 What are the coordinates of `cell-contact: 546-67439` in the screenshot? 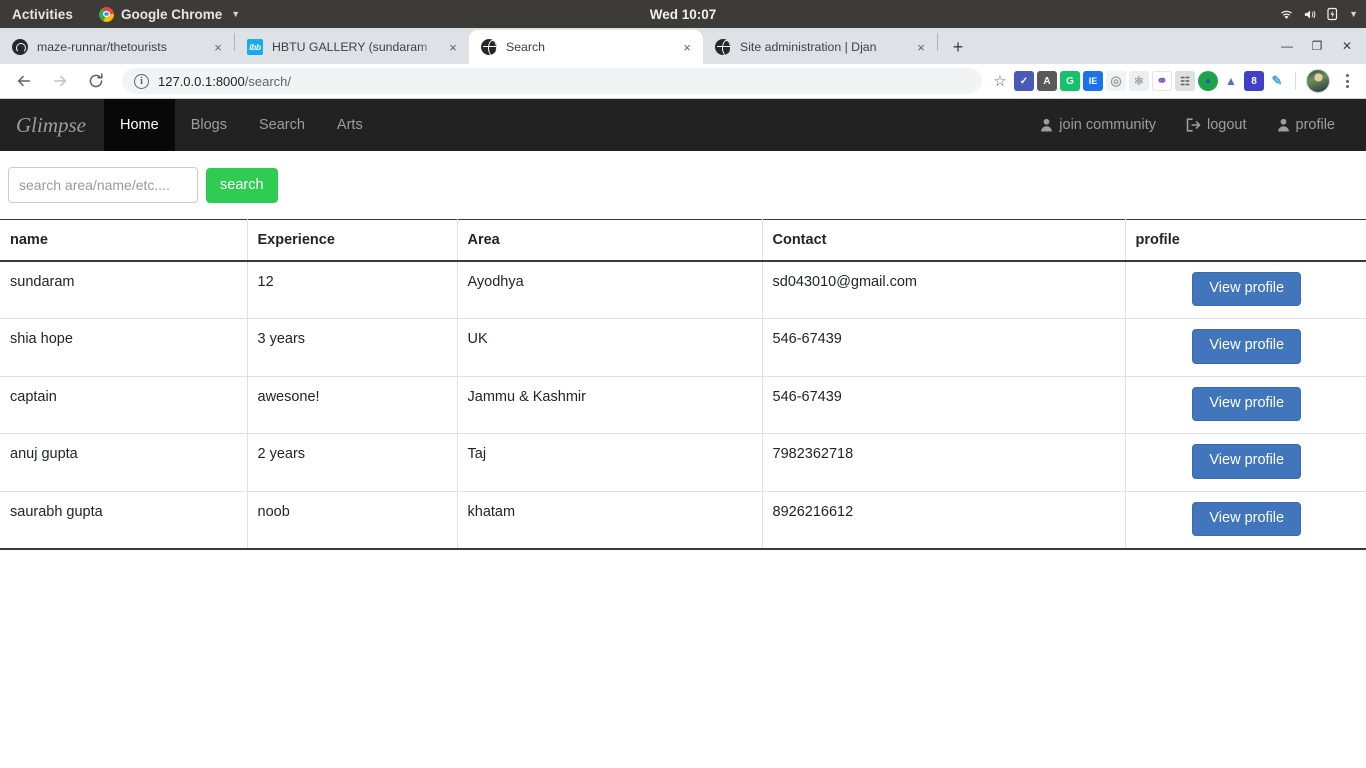 It's located at (943, 347).